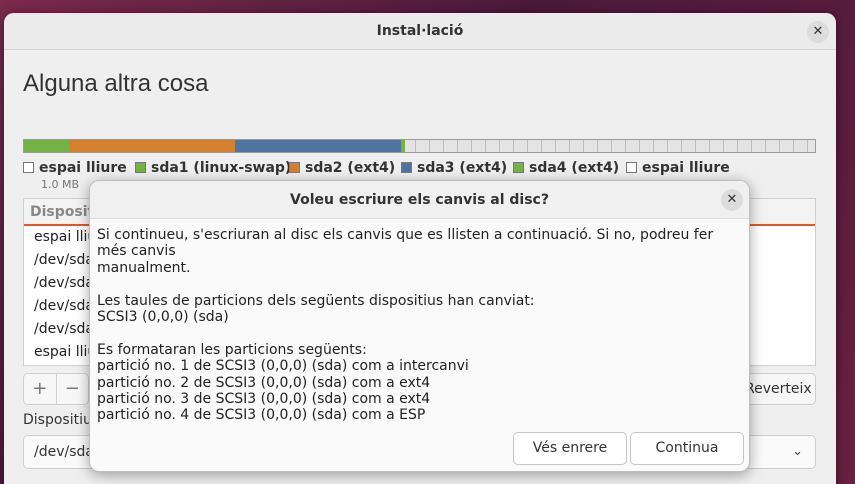  What do you see at coordinates (318, 146) in the screenshot?
I see `partition-segment-sda3` at bounding box center [318, 146].